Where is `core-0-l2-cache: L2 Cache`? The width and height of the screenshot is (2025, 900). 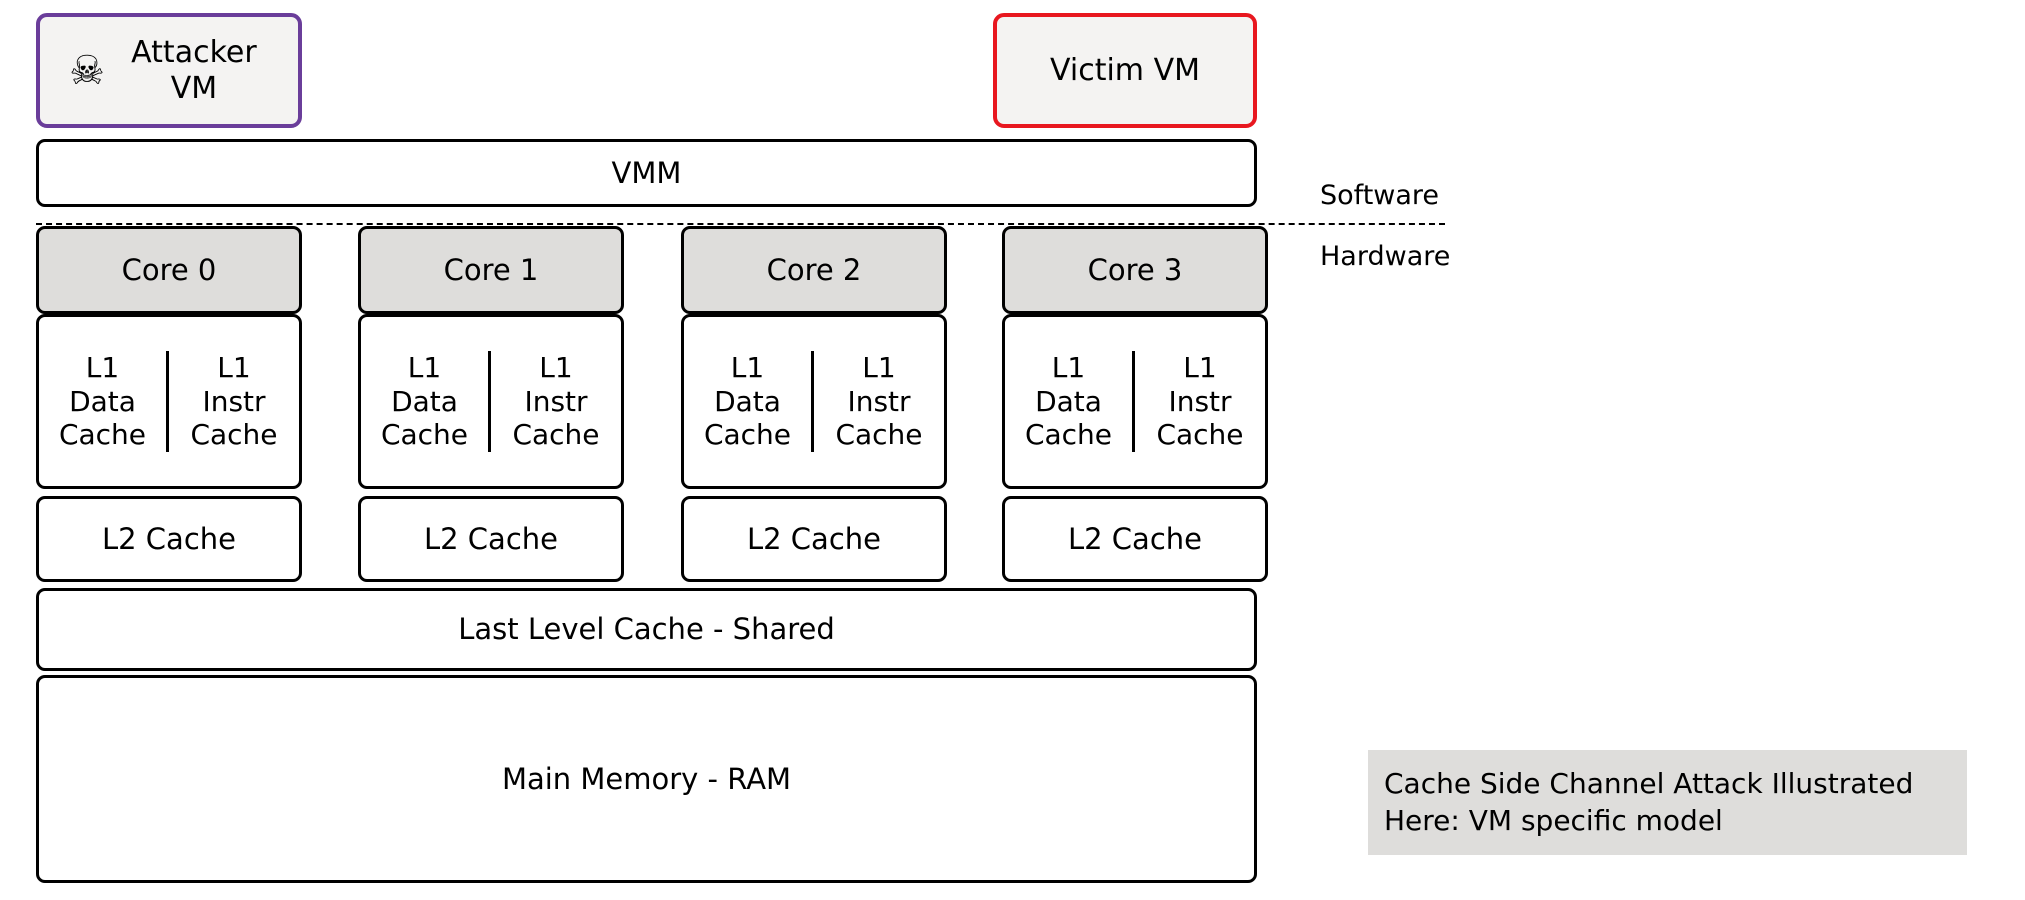 core-0-l2-cache: L2 Cache is located at coordinates (169, 539).